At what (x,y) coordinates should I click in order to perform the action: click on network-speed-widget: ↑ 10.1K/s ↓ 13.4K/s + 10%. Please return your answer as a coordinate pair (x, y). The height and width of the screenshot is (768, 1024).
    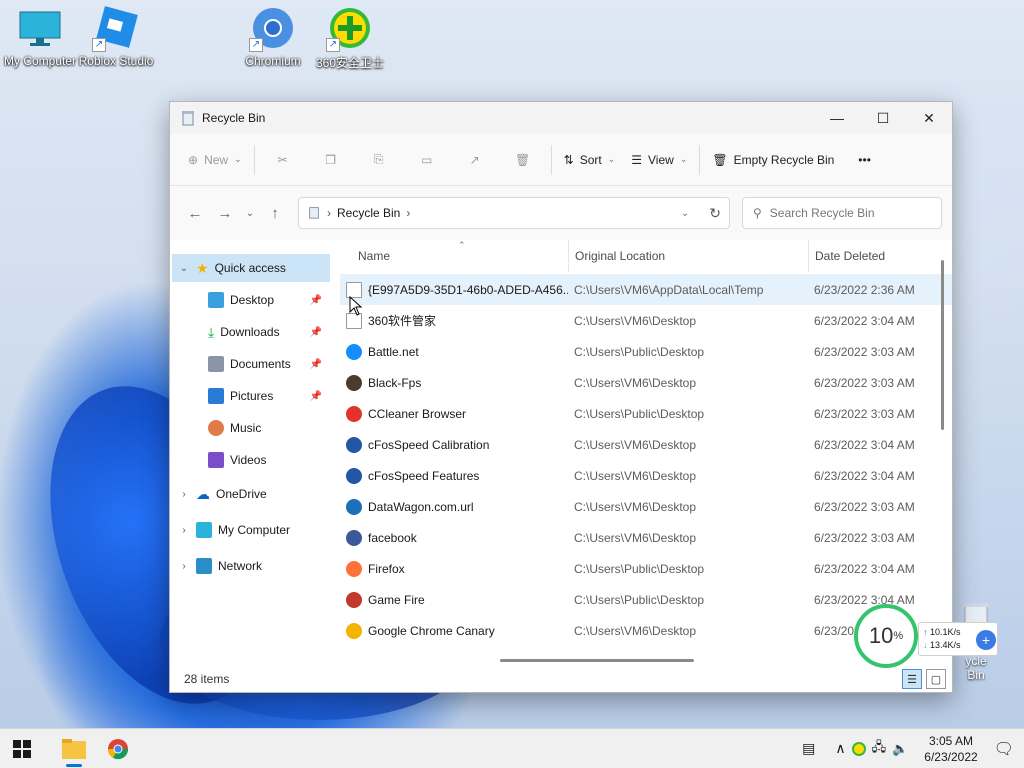
    Looking at the image, I should click on (929, 639).